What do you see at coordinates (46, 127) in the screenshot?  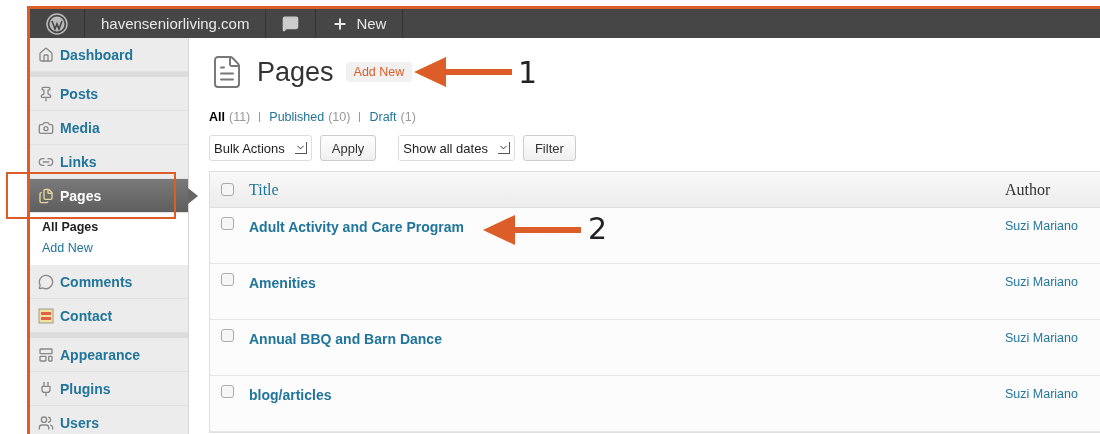 I see `camera-icon` at bounding box center [46, 127].